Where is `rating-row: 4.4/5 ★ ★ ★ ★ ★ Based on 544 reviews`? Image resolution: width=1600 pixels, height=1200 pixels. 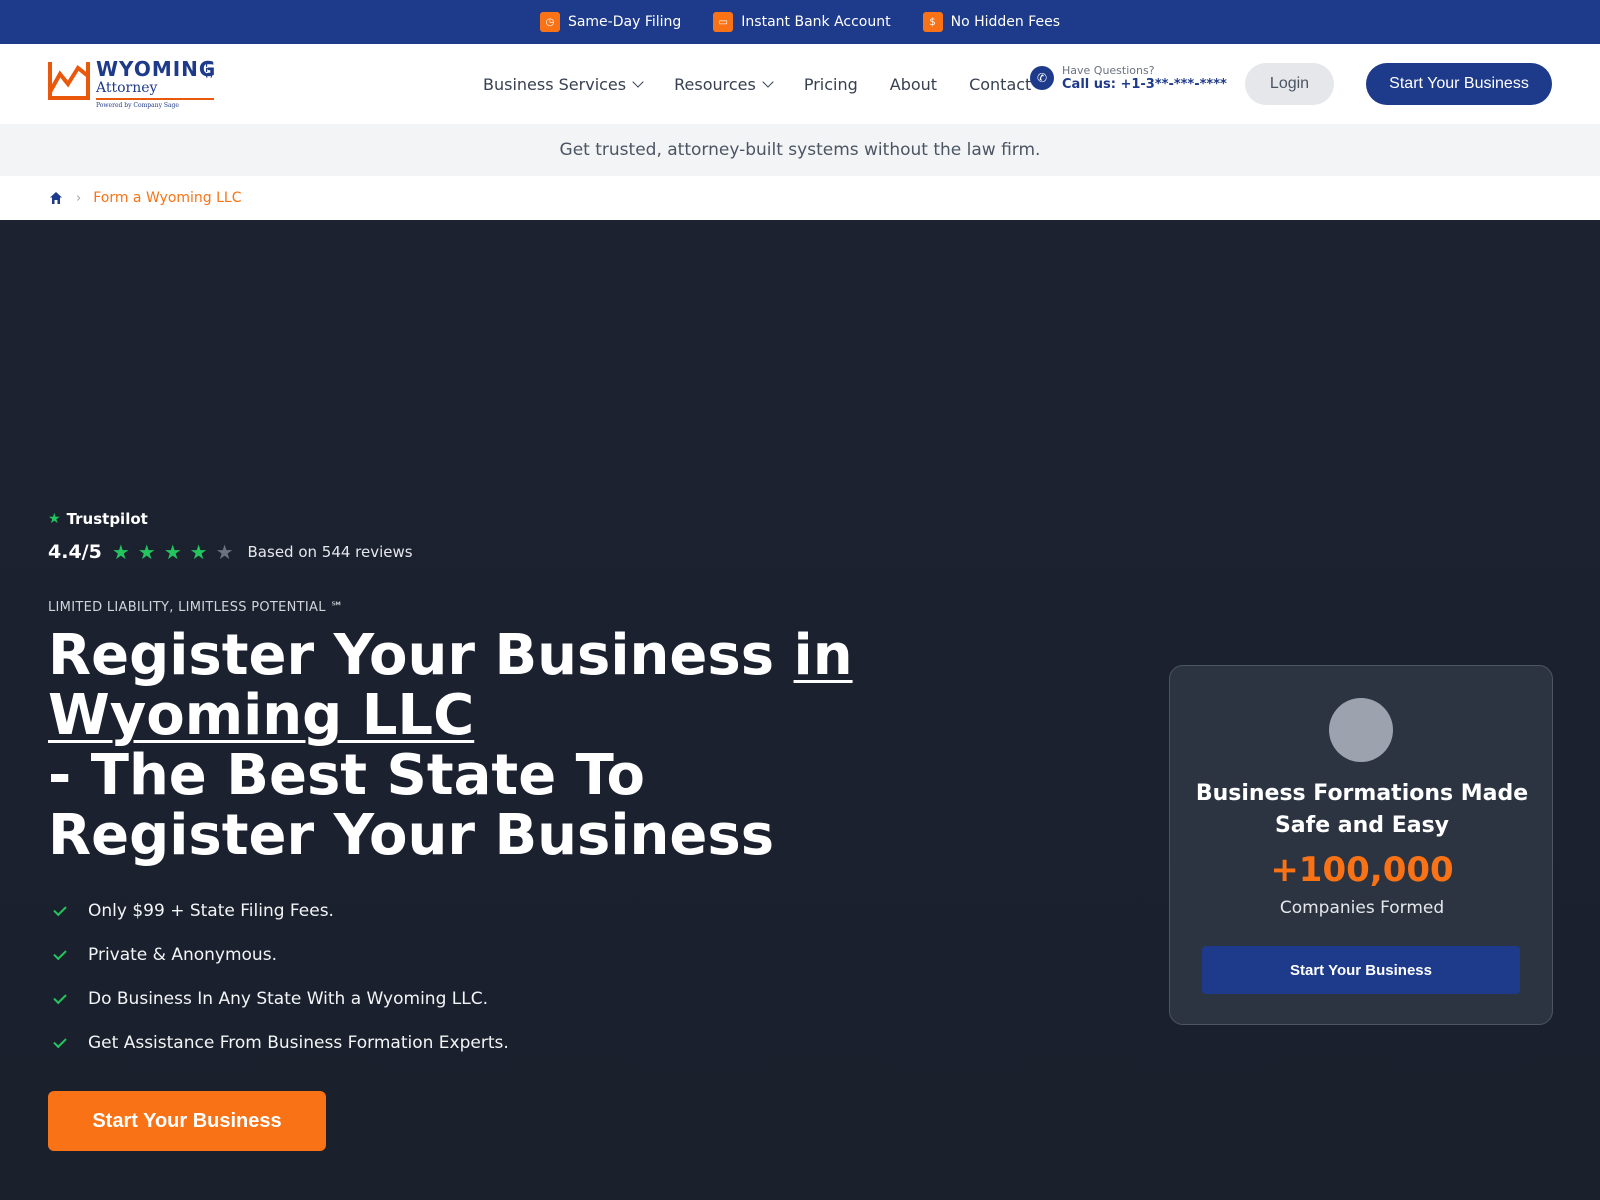
rating-row: 4.4/5 ★ ★ ★ ★ ★ Based on 544 reviews is located at coordinates (230, 552).